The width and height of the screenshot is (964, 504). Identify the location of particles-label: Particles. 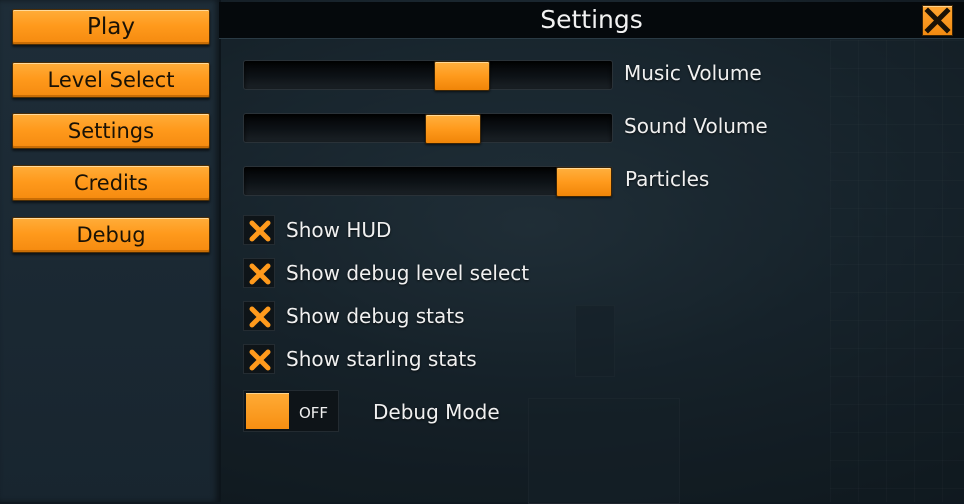
(667, 179).